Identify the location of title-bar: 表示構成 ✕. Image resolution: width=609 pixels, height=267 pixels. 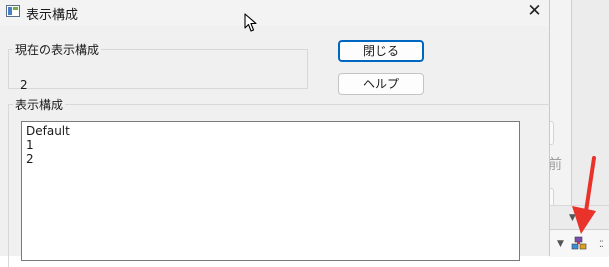
(274, 13).